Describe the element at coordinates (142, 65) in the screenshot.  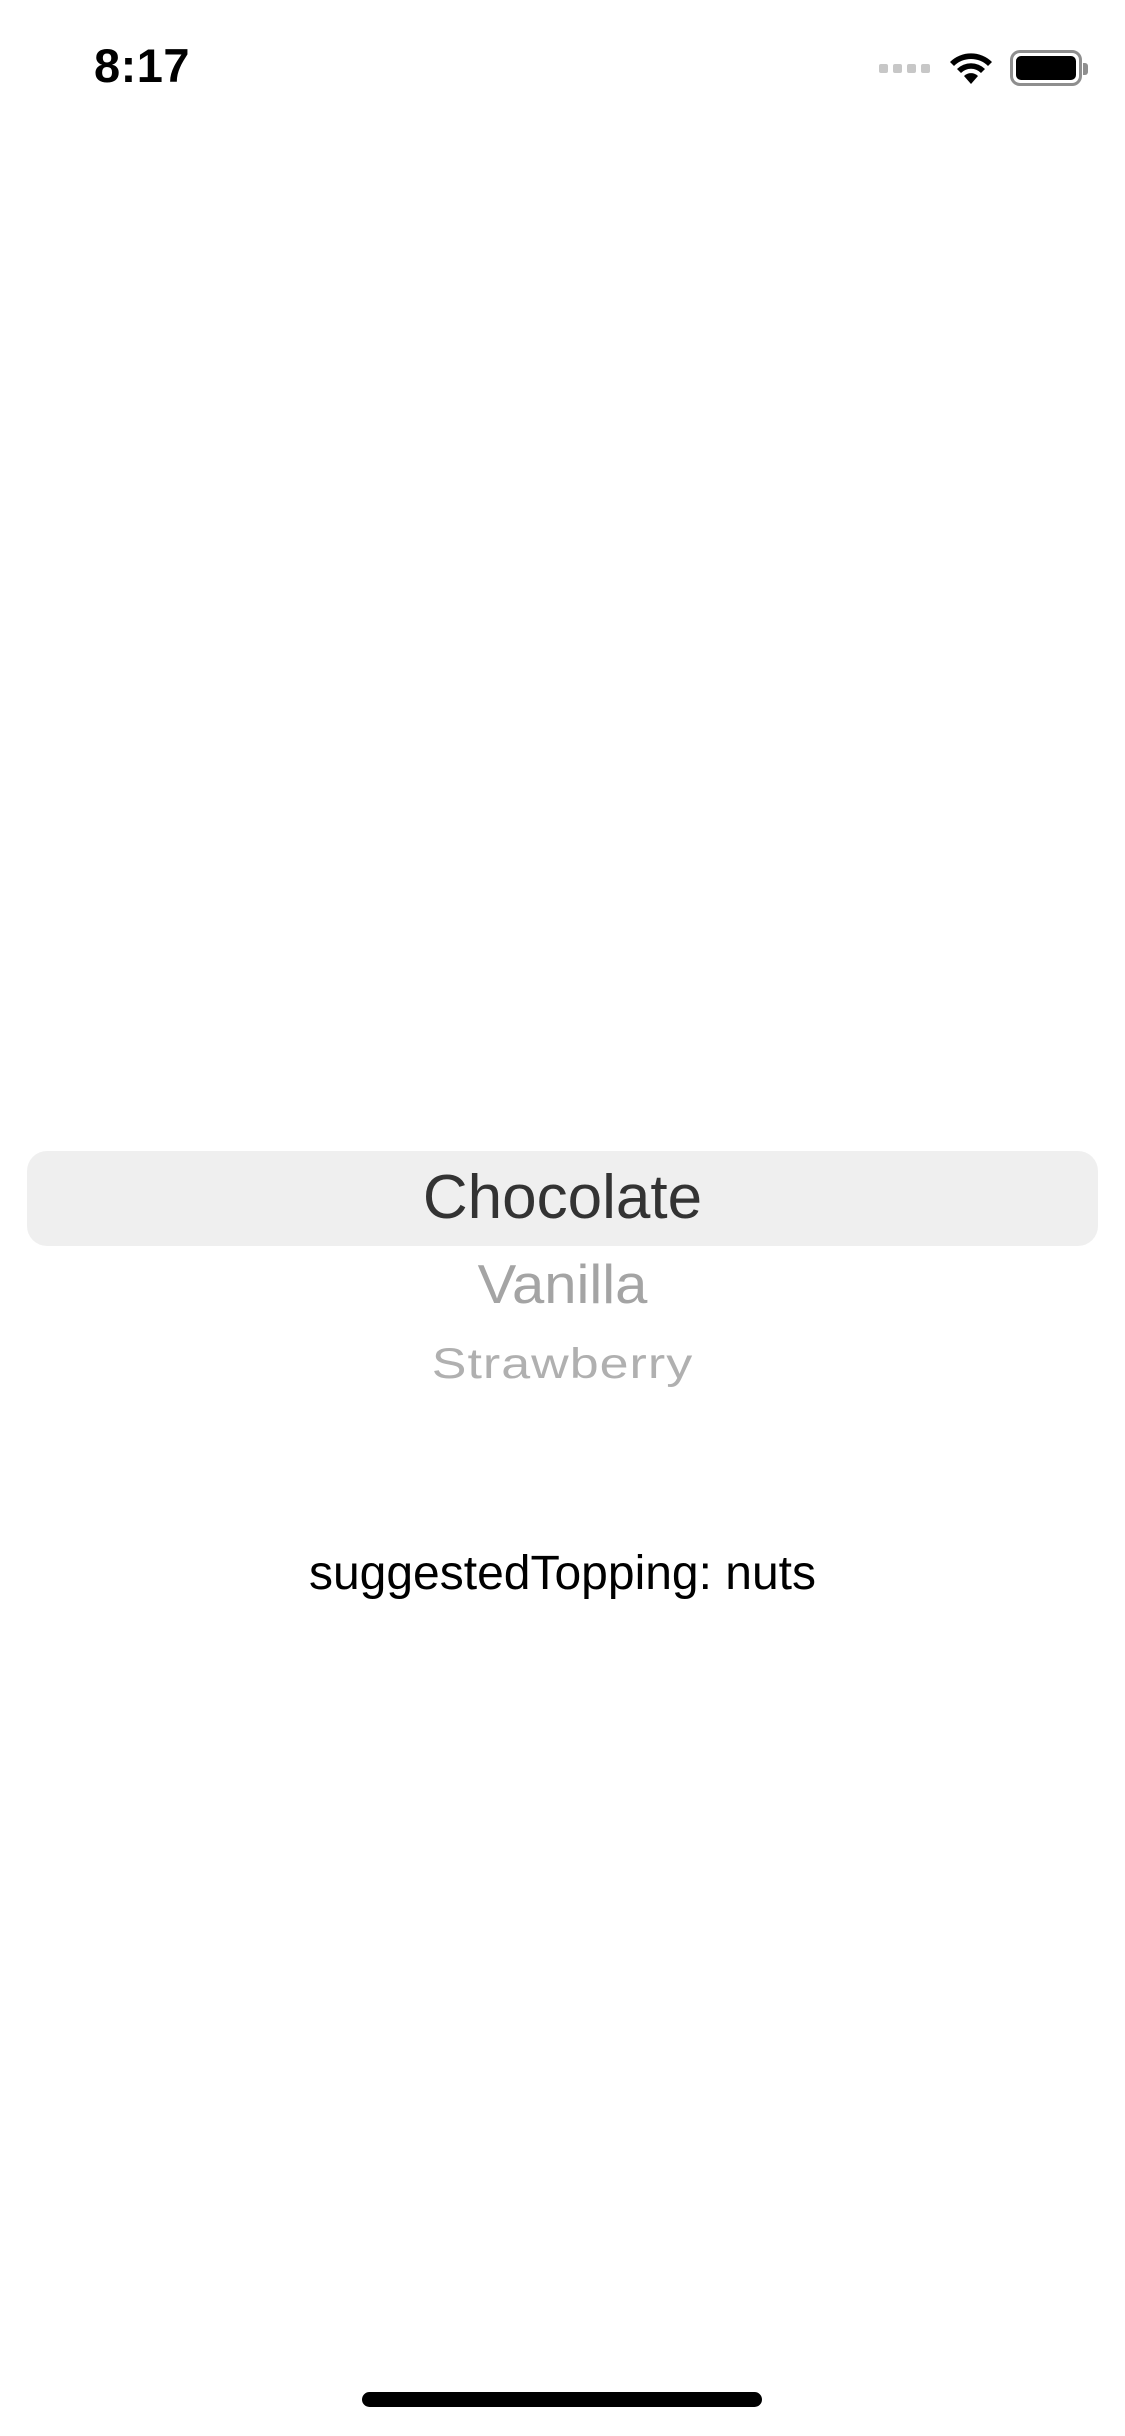
I see `status-time: 8:17` at that location.